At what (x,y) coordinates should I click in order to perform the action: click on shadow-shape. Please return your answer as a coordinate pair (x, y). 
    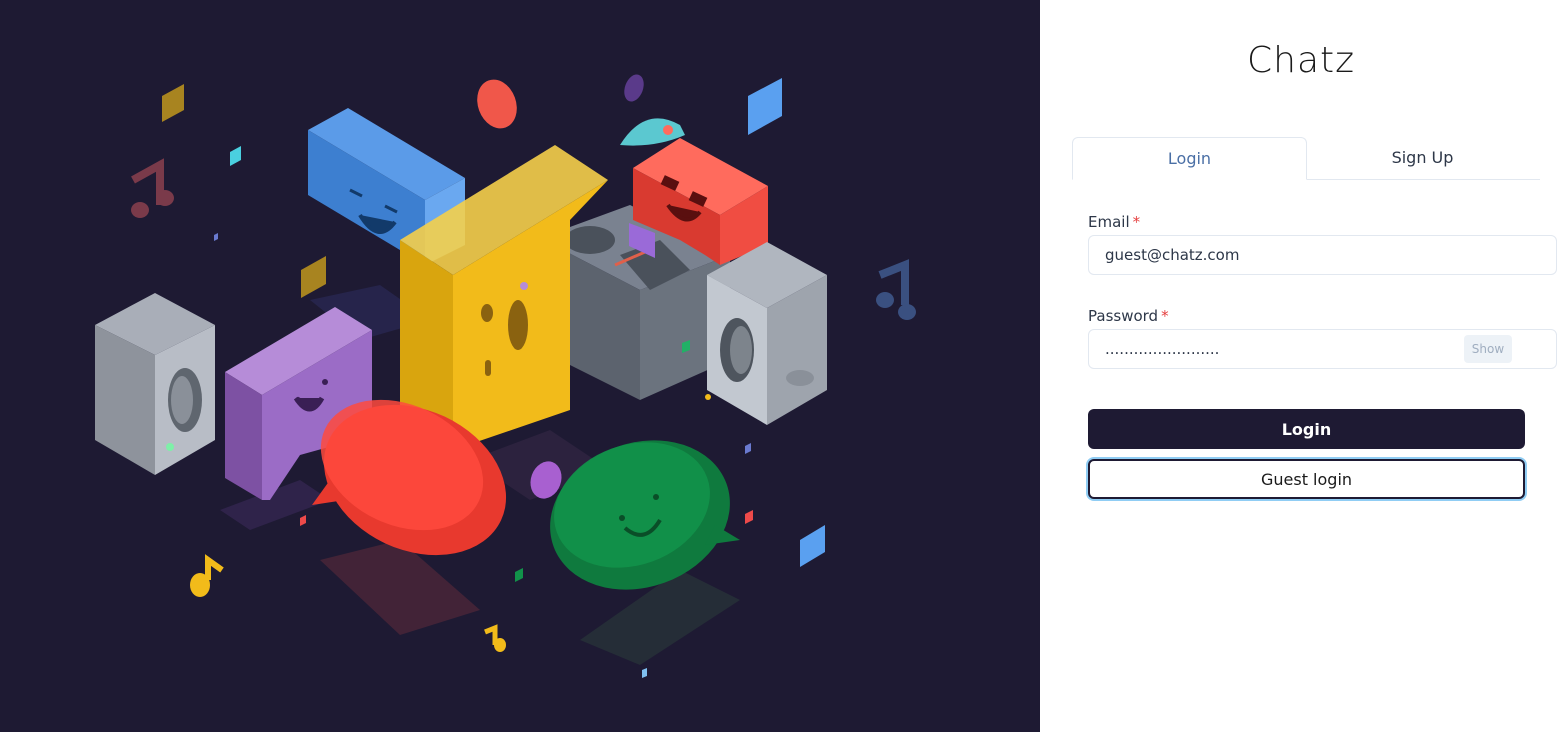
    Looking at the image, I should click on (400, 587).